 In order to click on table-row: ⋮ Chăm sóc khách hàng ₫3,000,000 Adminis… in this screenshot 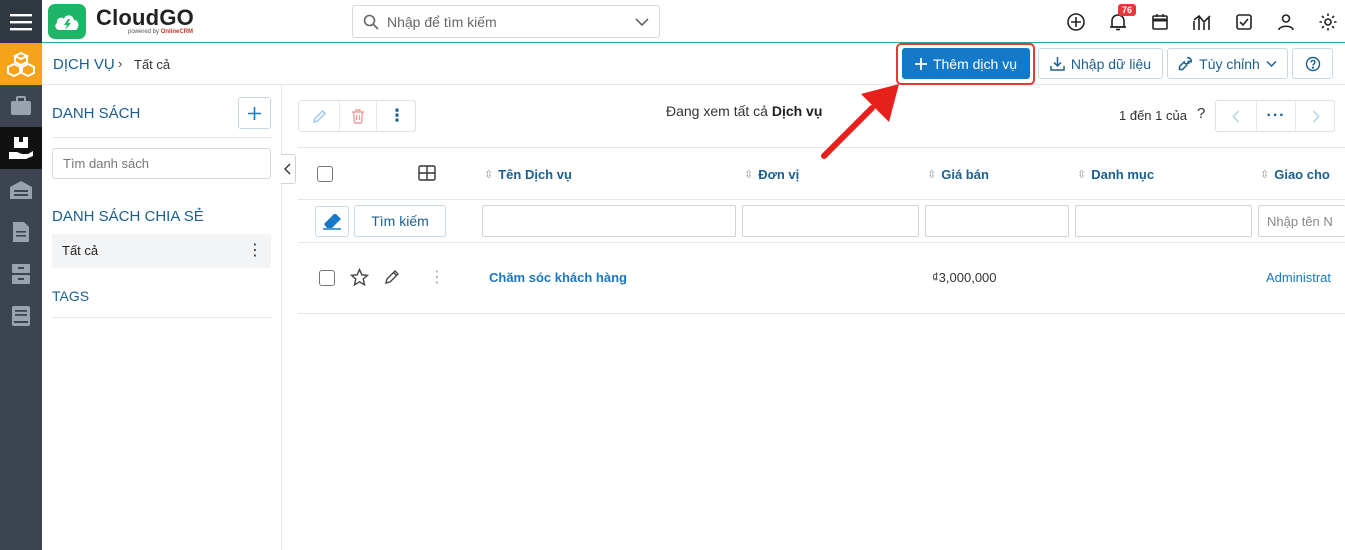, I will do `click(821, 278)`.